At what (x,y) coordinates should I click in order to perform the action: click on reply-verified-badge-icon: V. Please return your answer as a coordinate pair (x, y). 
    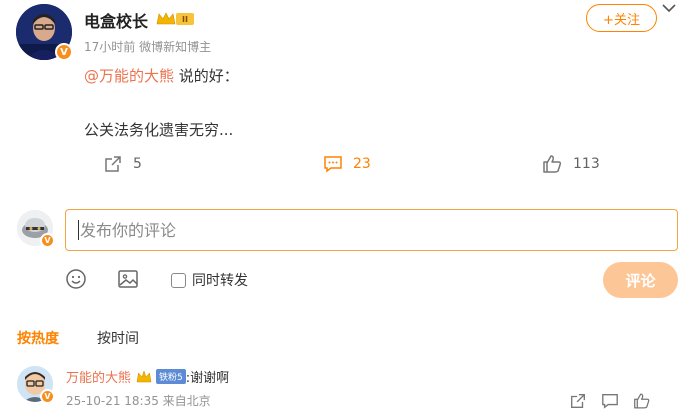
    Looking at the image, I should click on (47, 396).